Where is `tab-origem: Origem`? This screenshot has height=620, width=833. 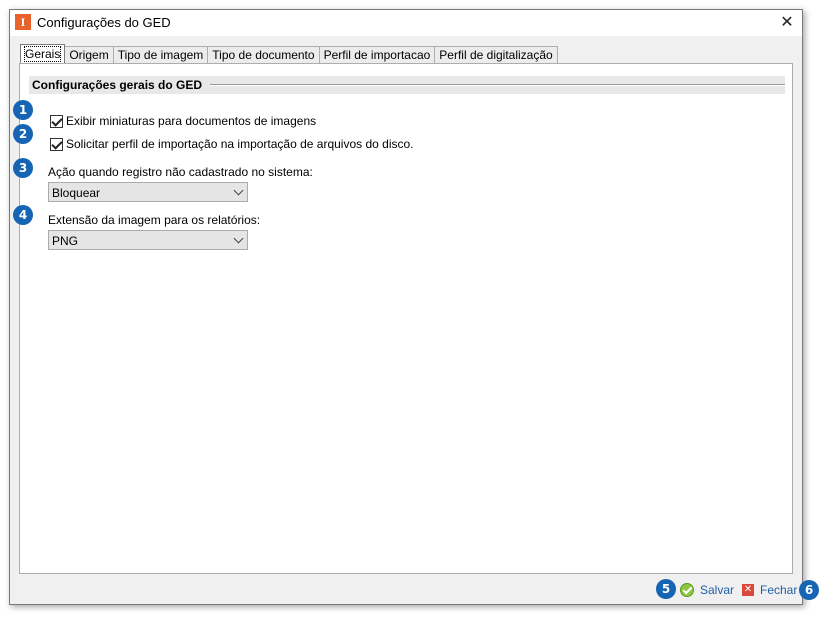 tab-origem: Origem is located at coordinates (89, 54).